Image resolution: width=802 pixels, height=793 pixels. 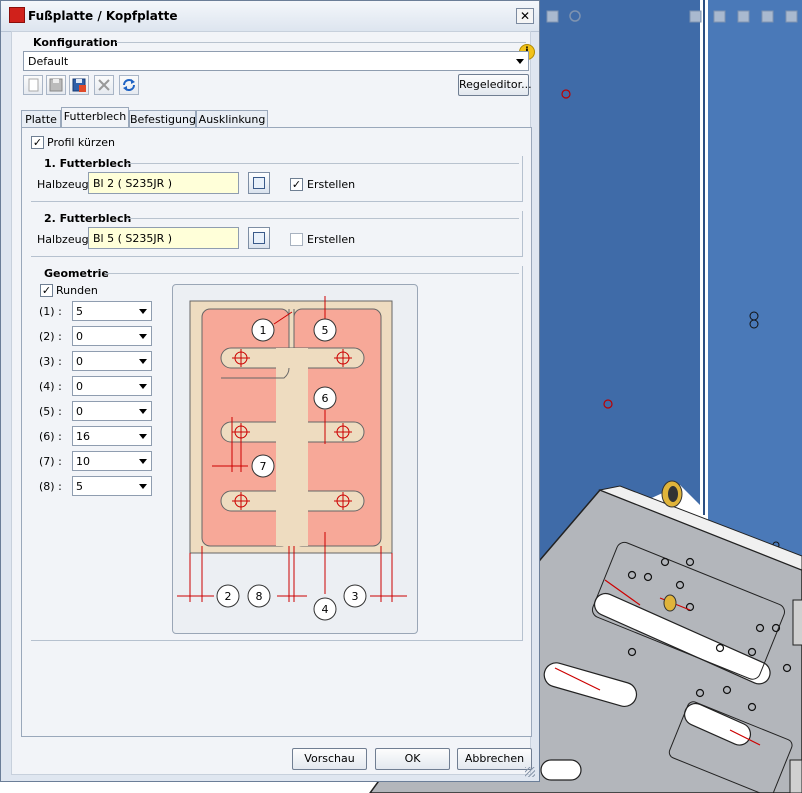 What do you see at coordinates (263, 466) in the screenshot?
I see `marker-7: 7` at bounding box center [263, 466].